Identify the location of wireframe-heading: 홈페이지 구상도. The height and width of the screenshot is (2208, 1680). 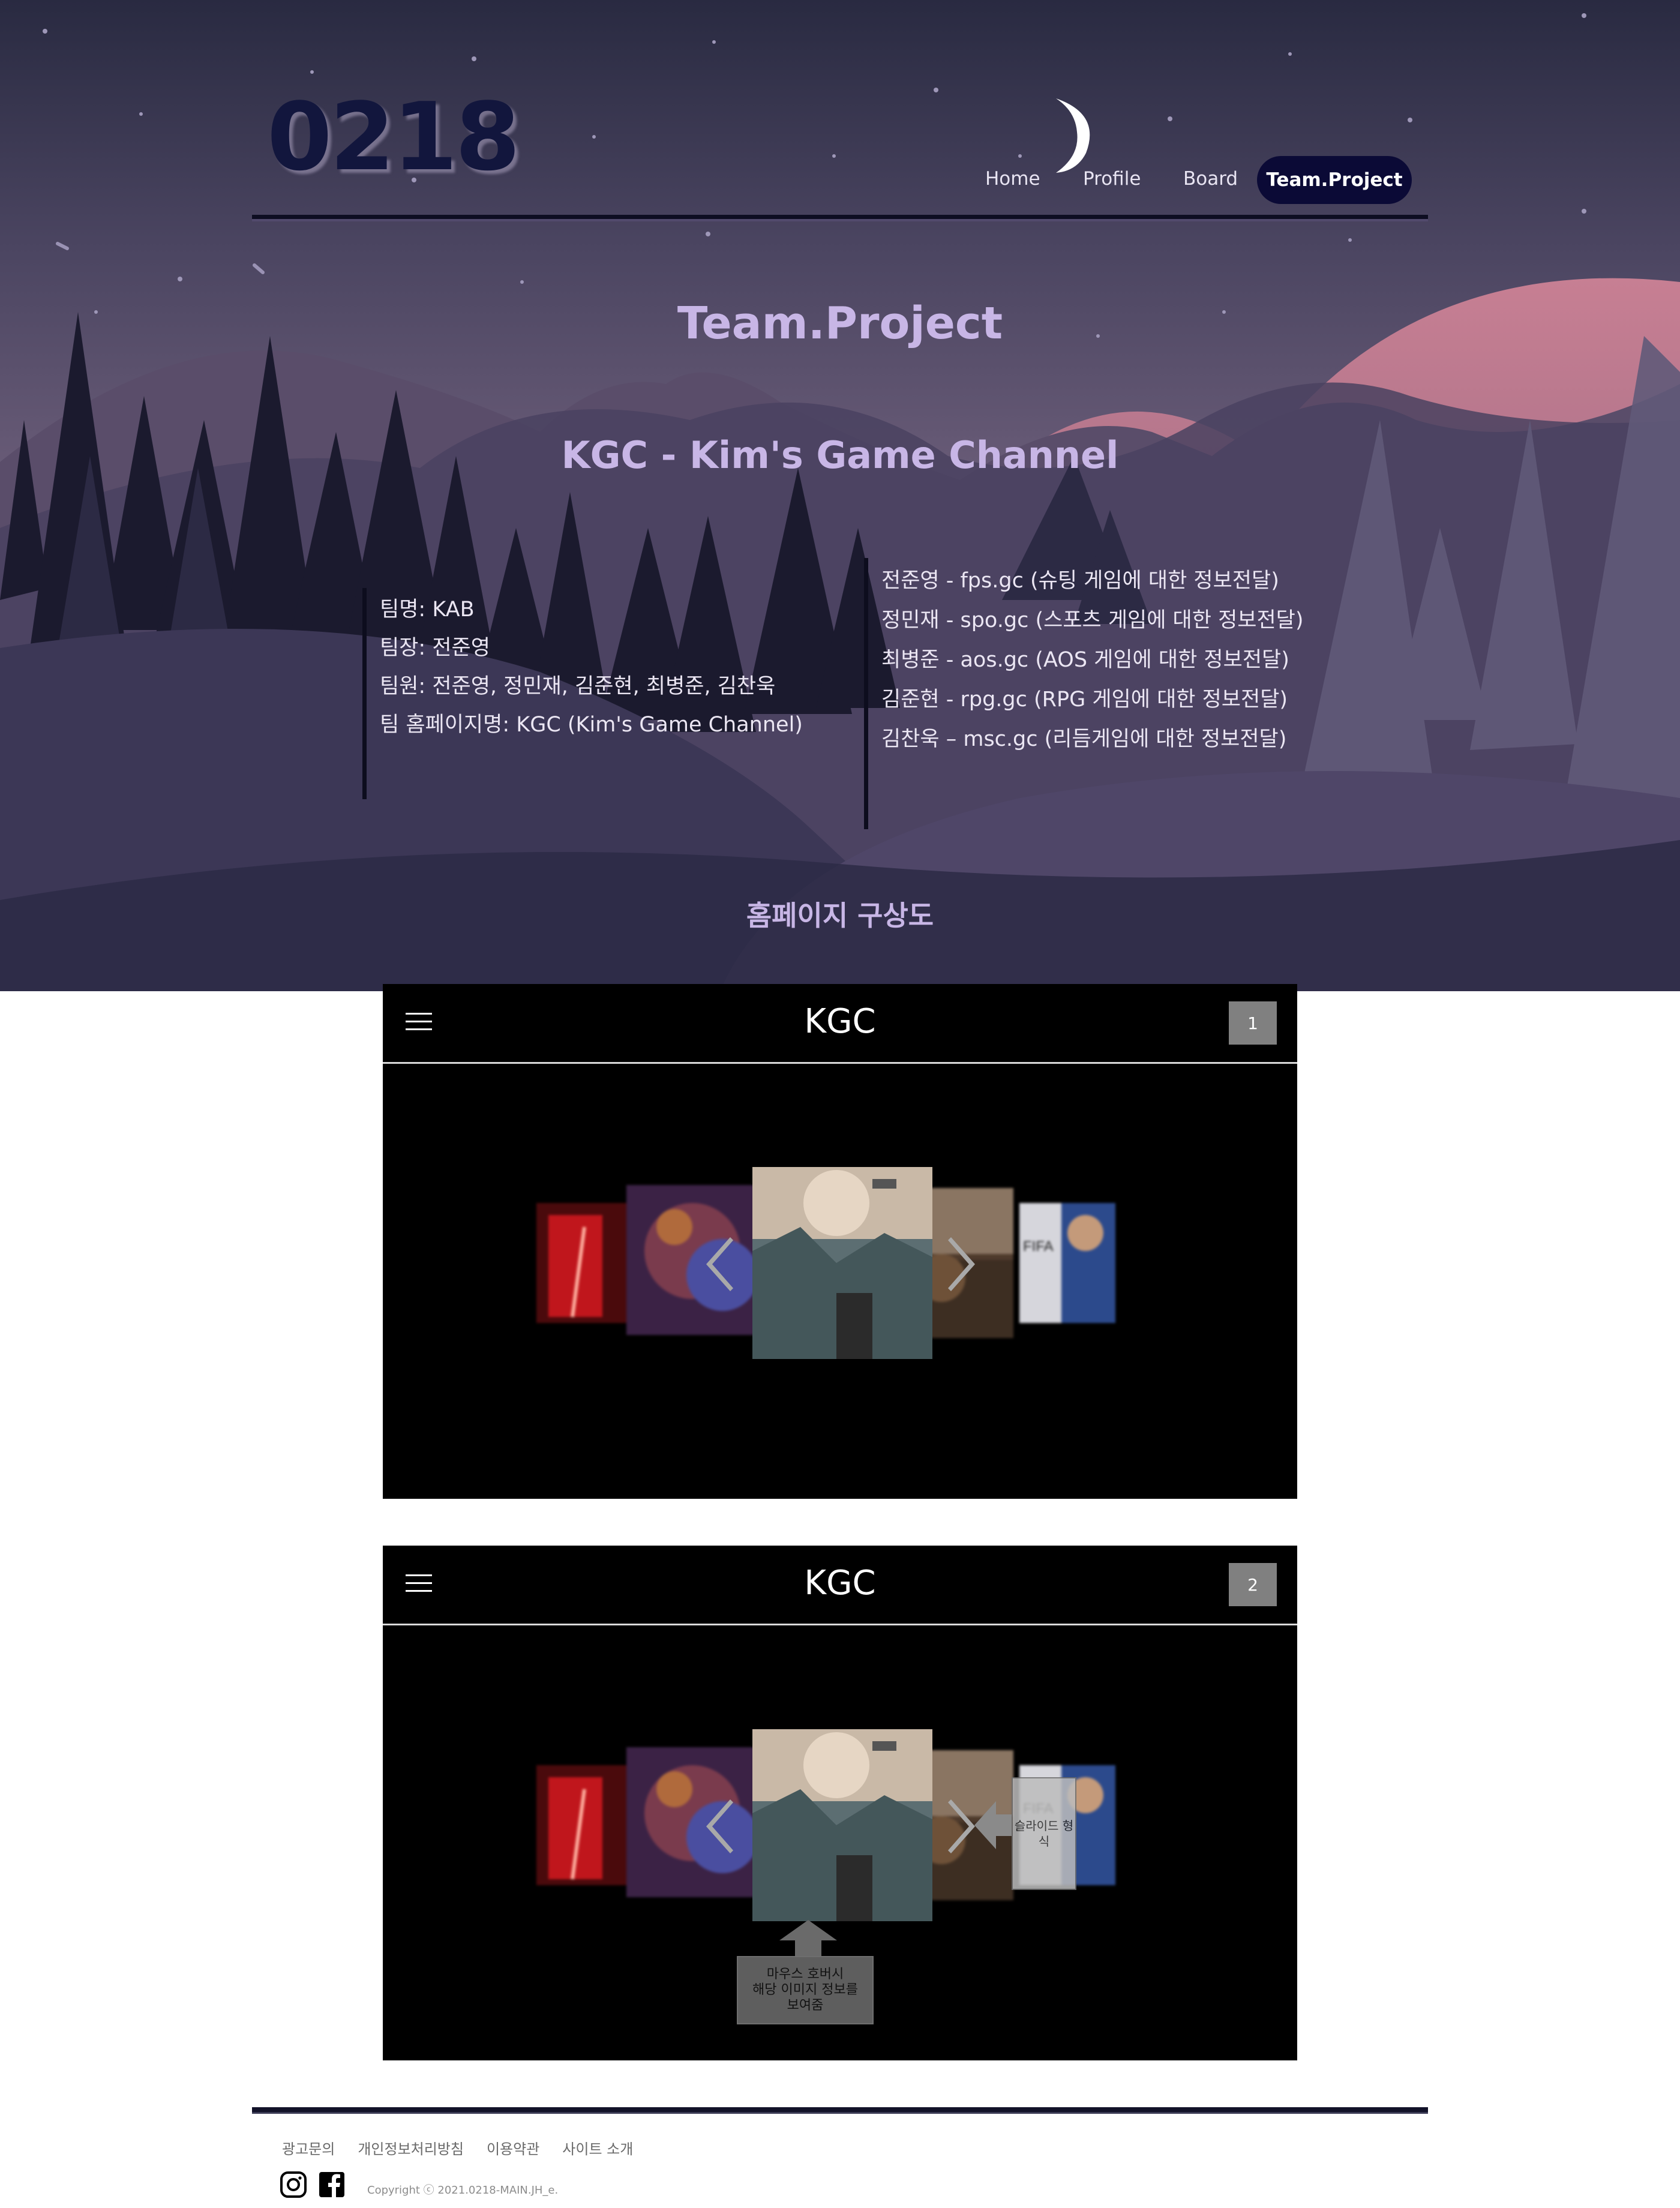
(840, 916).